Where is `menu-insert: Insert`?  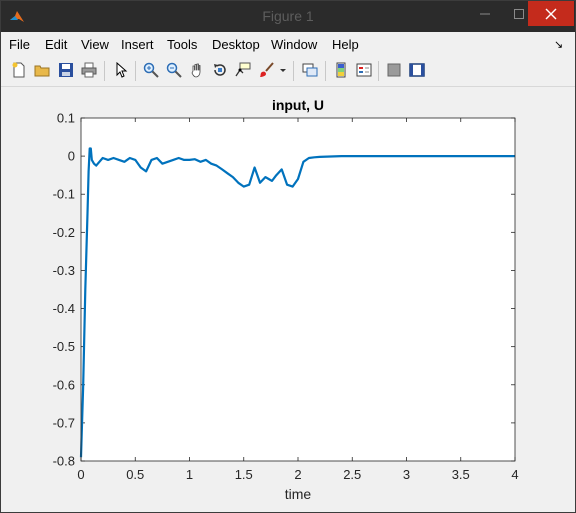 menu-insert: Insert is located at coordinates (137, 44).